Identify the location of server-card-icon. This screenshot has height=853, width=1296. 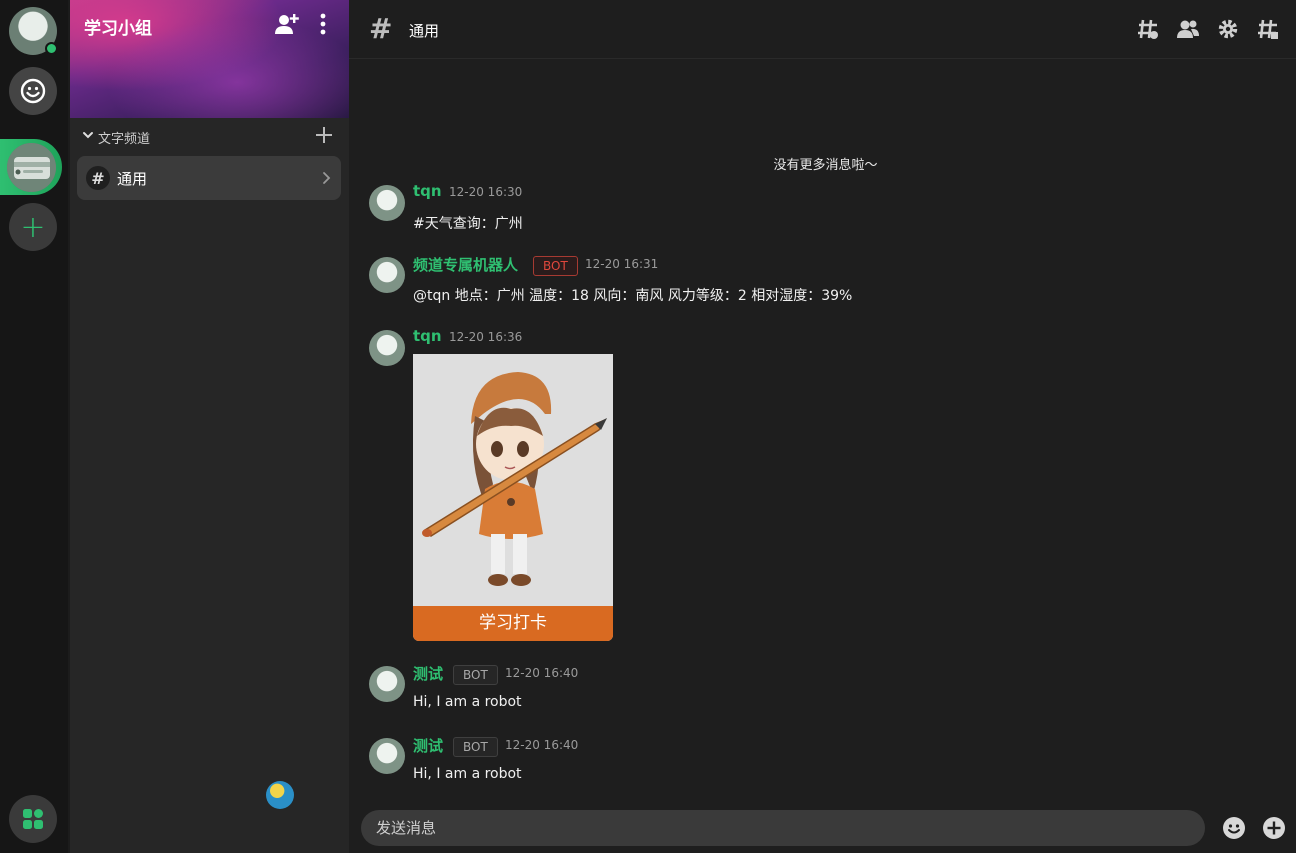
(31, 167).